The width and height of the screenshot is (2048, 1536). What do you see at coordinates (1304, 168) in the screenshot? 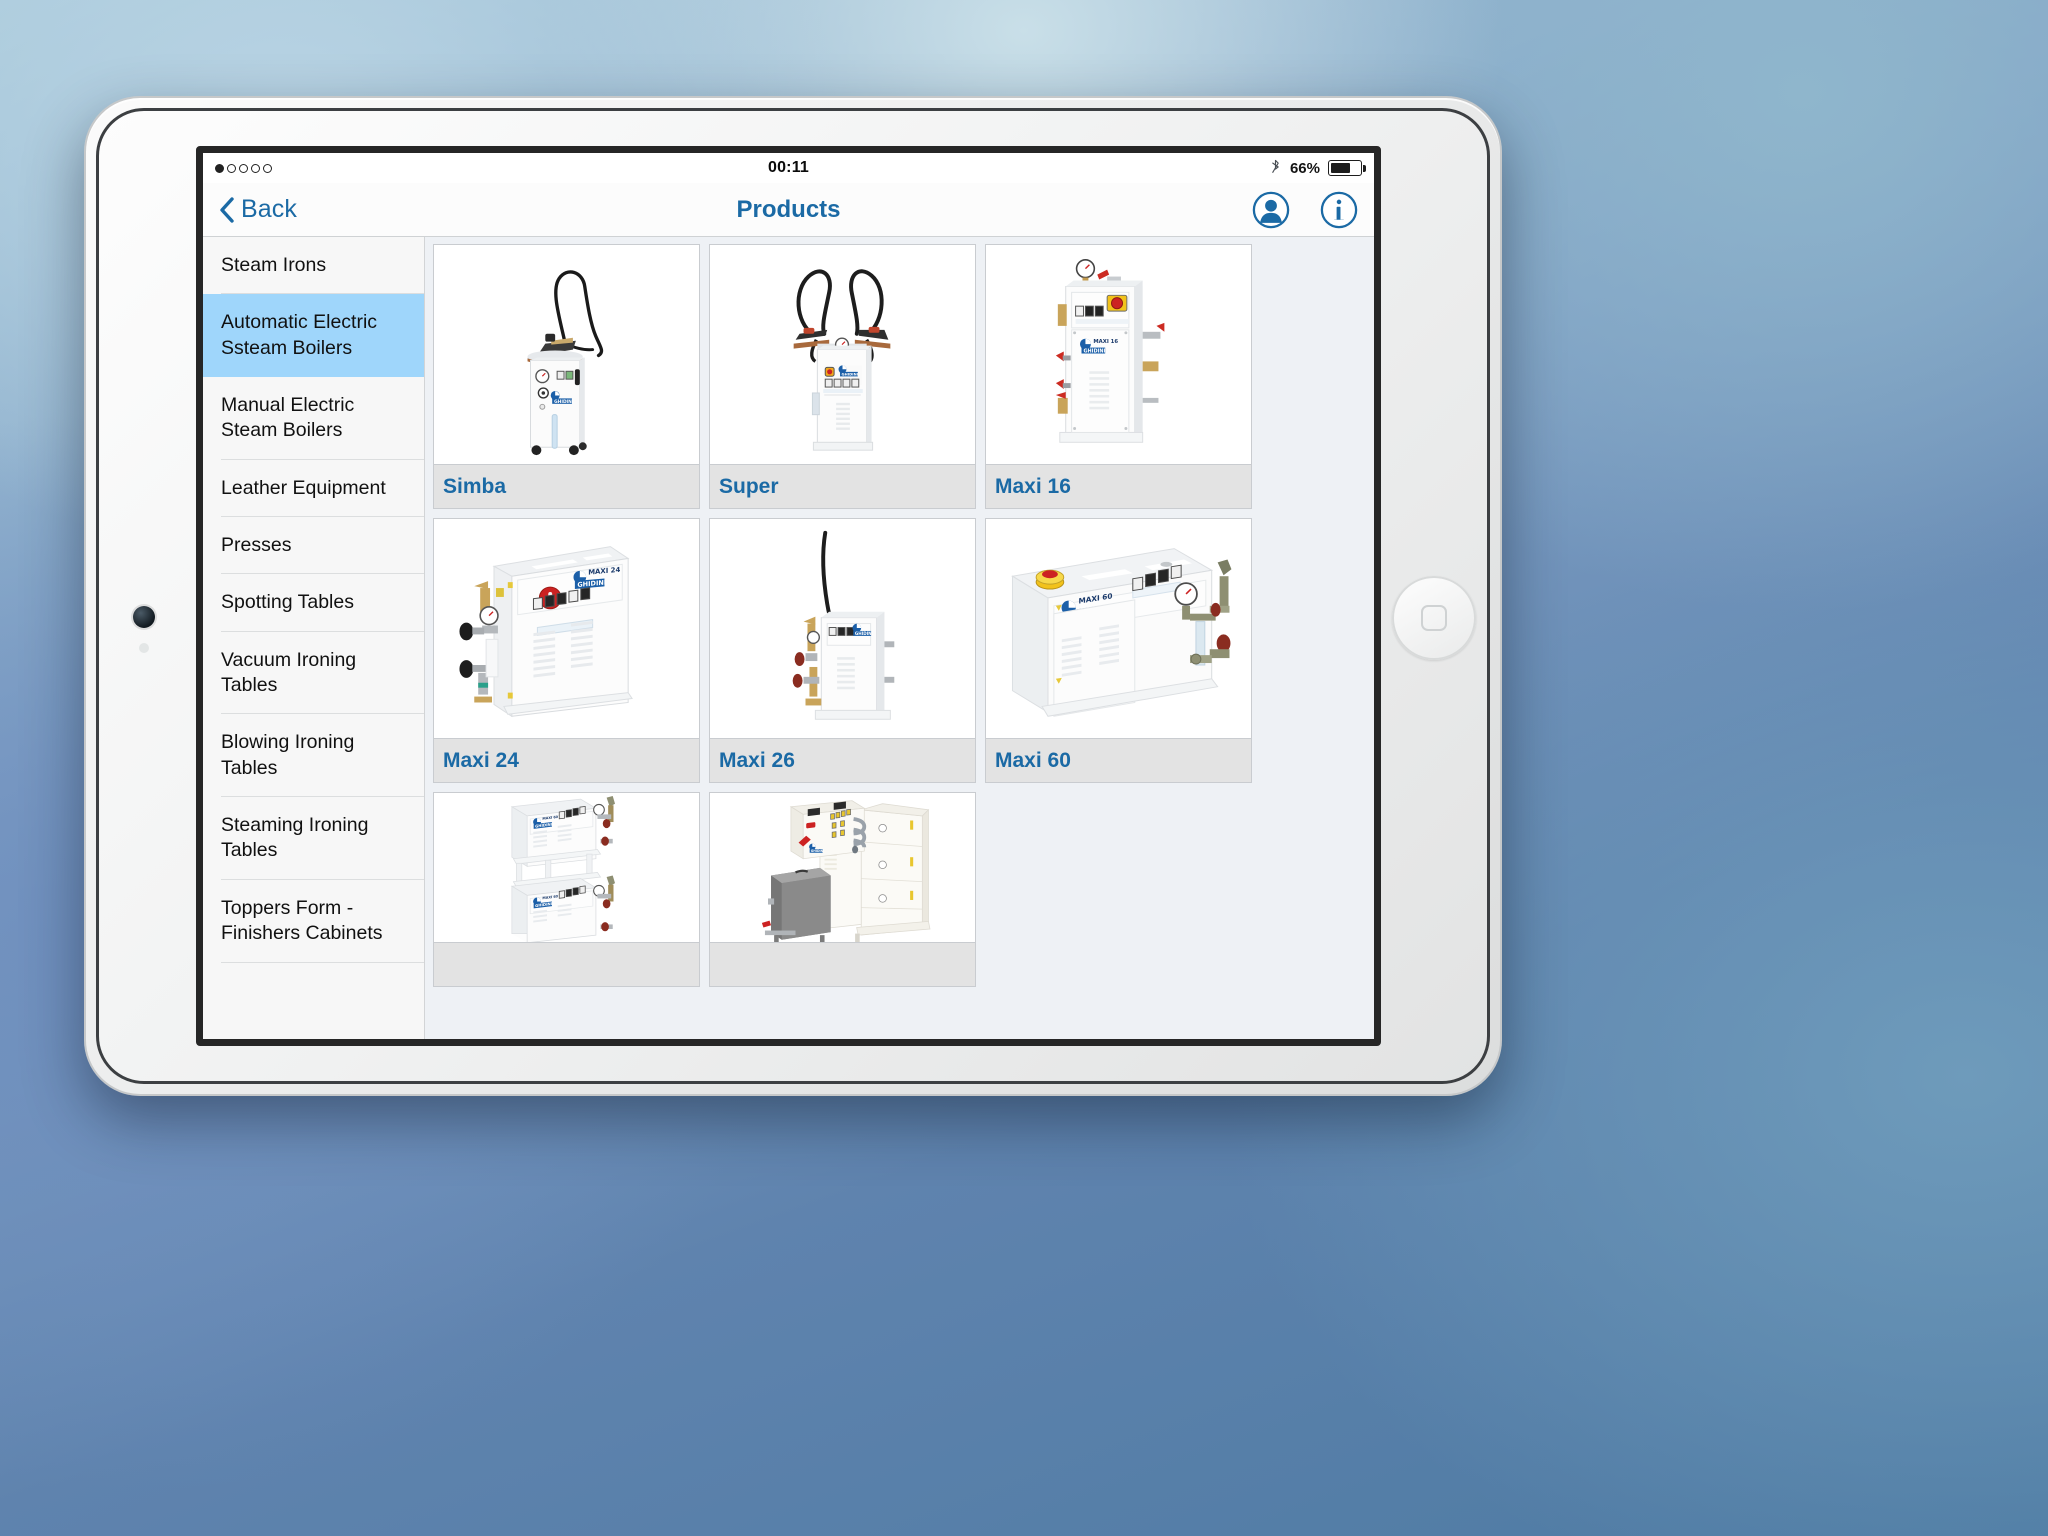
I see `battery-percentage: 66%` at bounding box center [1304, 168].